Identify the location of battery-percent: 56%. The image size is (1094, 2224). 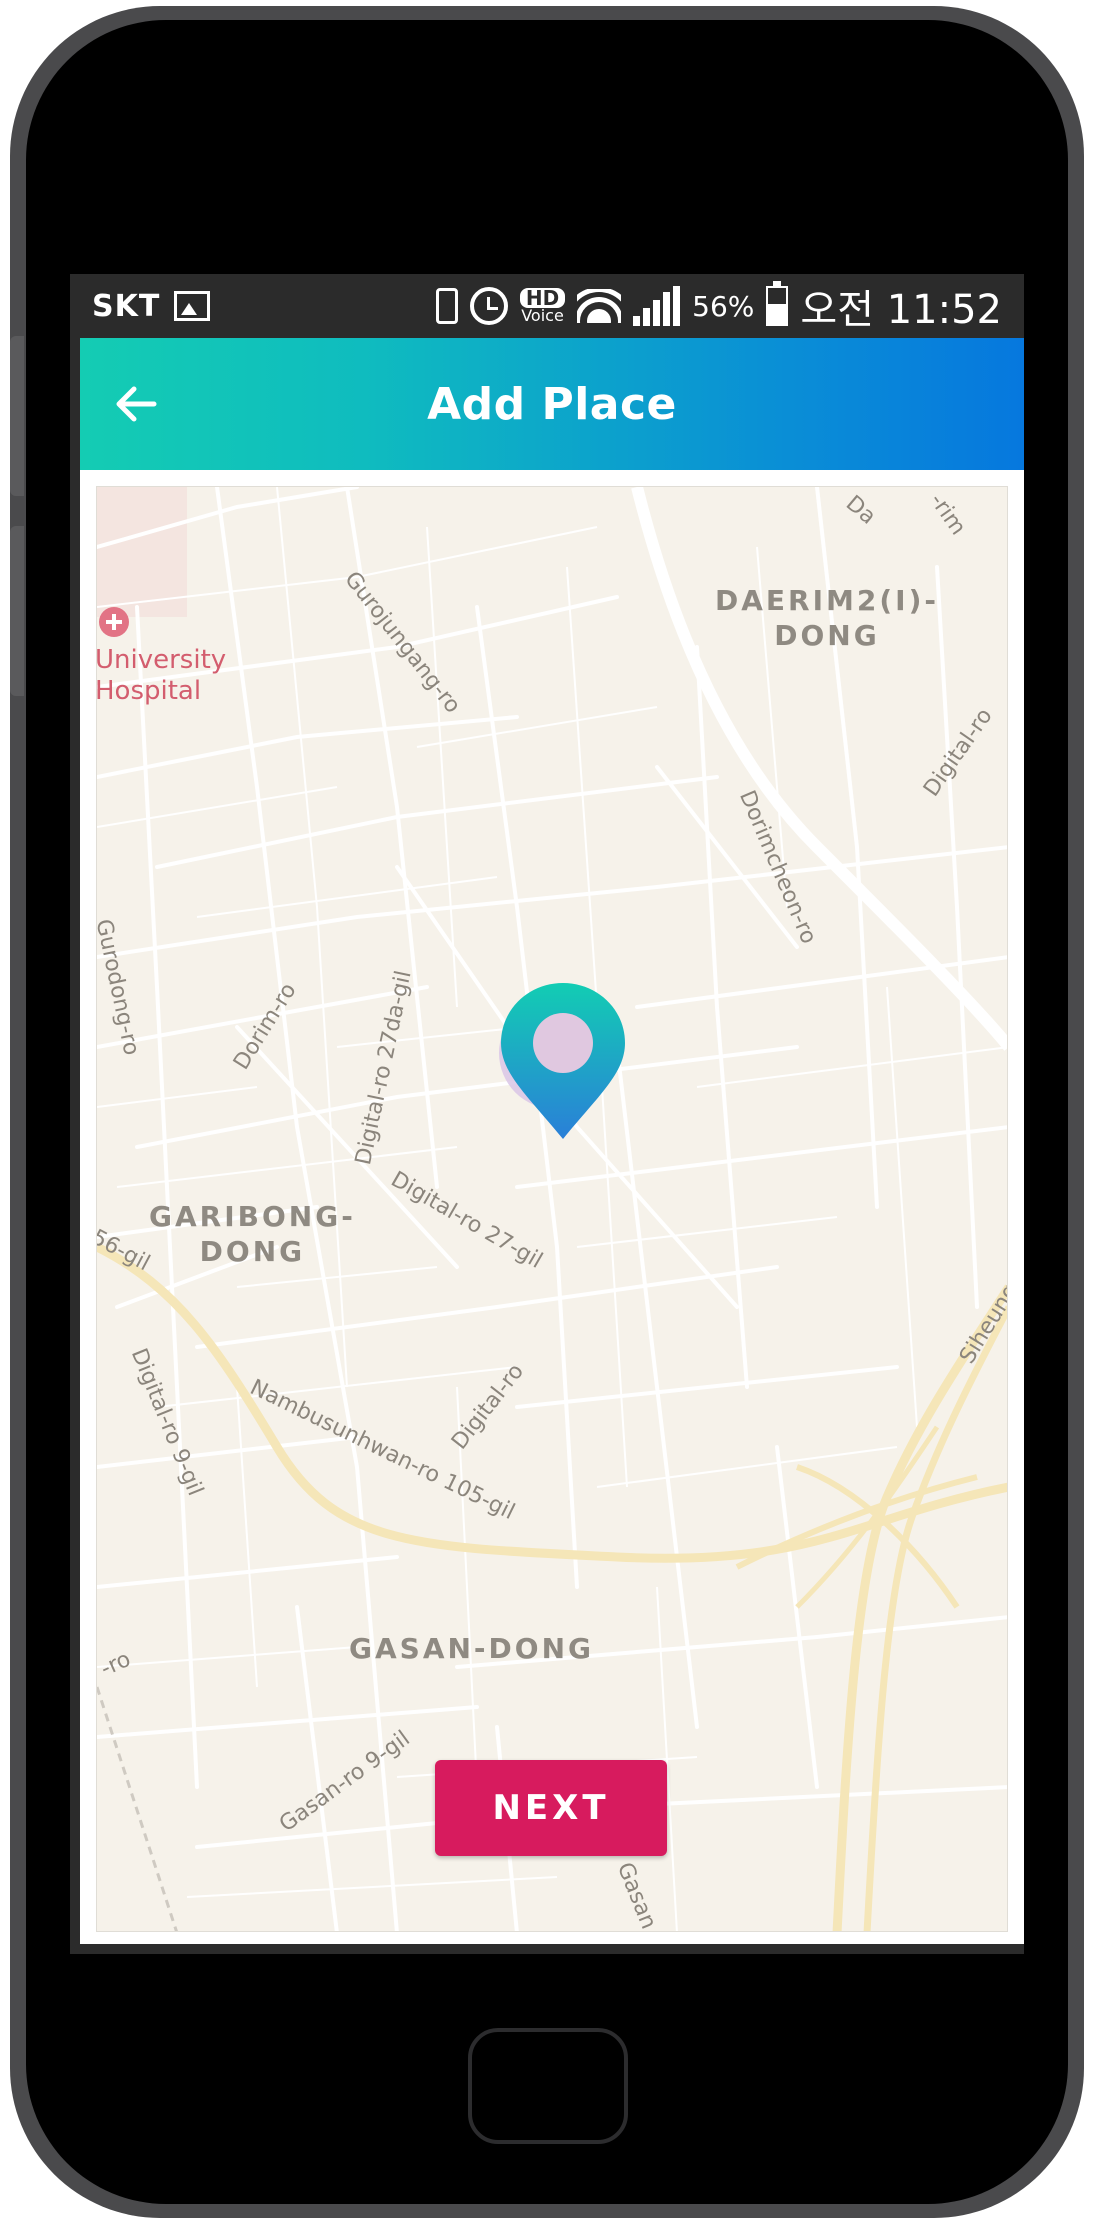
(723, 306).